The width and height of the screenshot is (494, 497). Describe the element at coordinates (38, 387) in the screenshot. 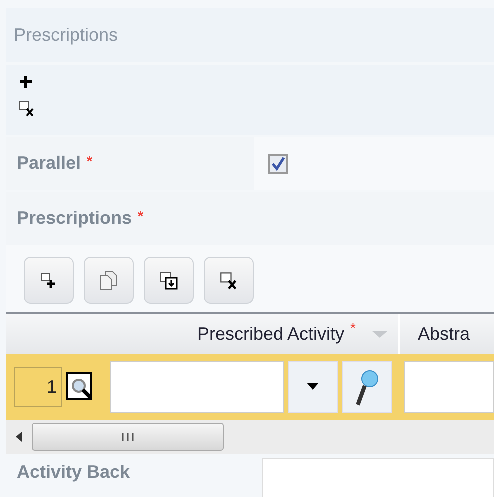

I see `row-number: 1` at that location.